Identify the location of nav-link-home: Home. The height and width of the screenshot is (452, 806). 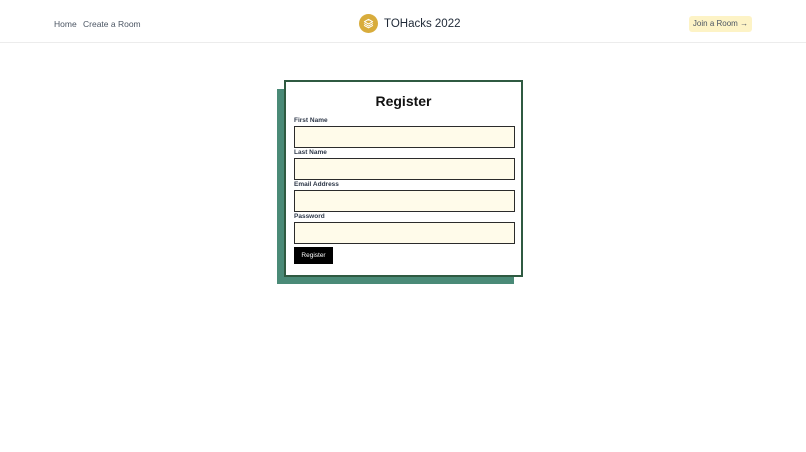
(65, 24).